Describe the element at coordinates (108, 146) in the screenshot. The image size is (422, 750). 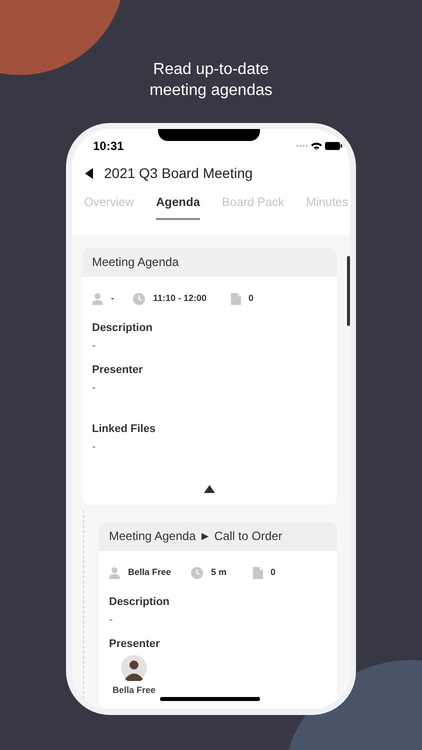
I see `status-time: 10:31` at that location.